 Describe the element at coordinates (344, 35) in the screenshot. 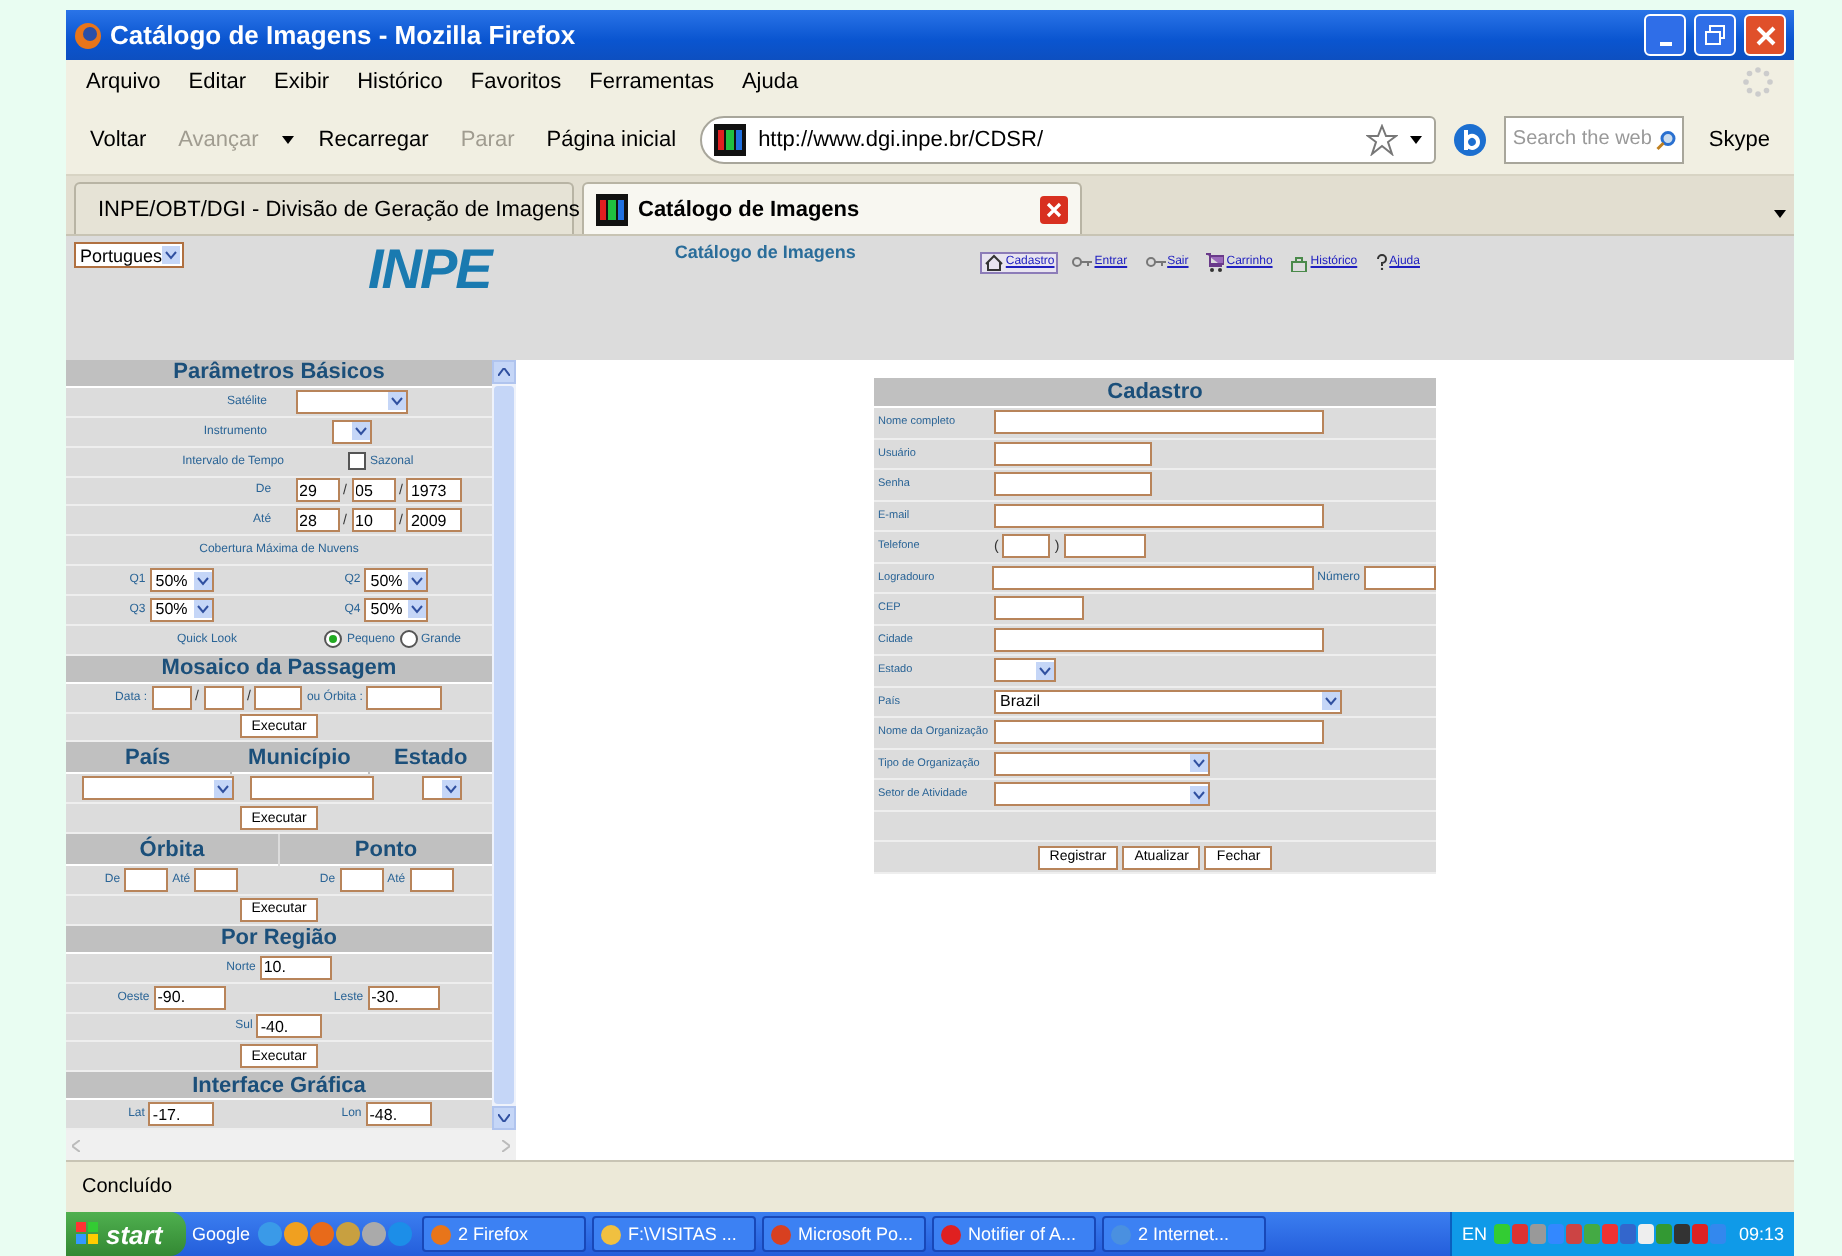

I see `window-title: Catálogo de Imagens - Mozilla Firefox` at that location.